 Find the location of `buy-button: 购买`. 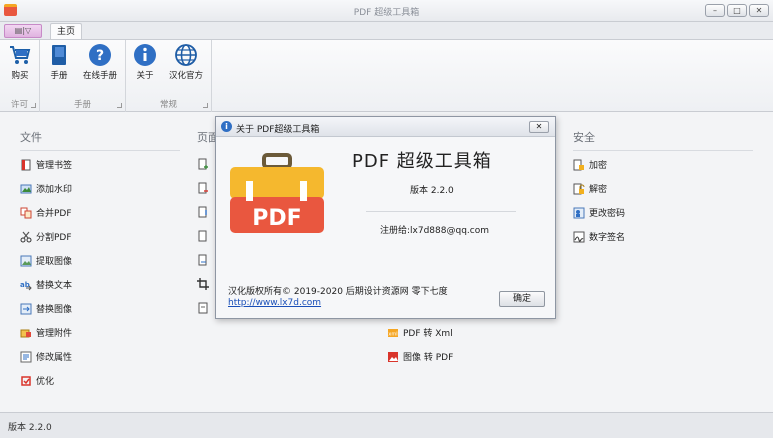

buy-button: 购买 is located at coordinates (20, 62).